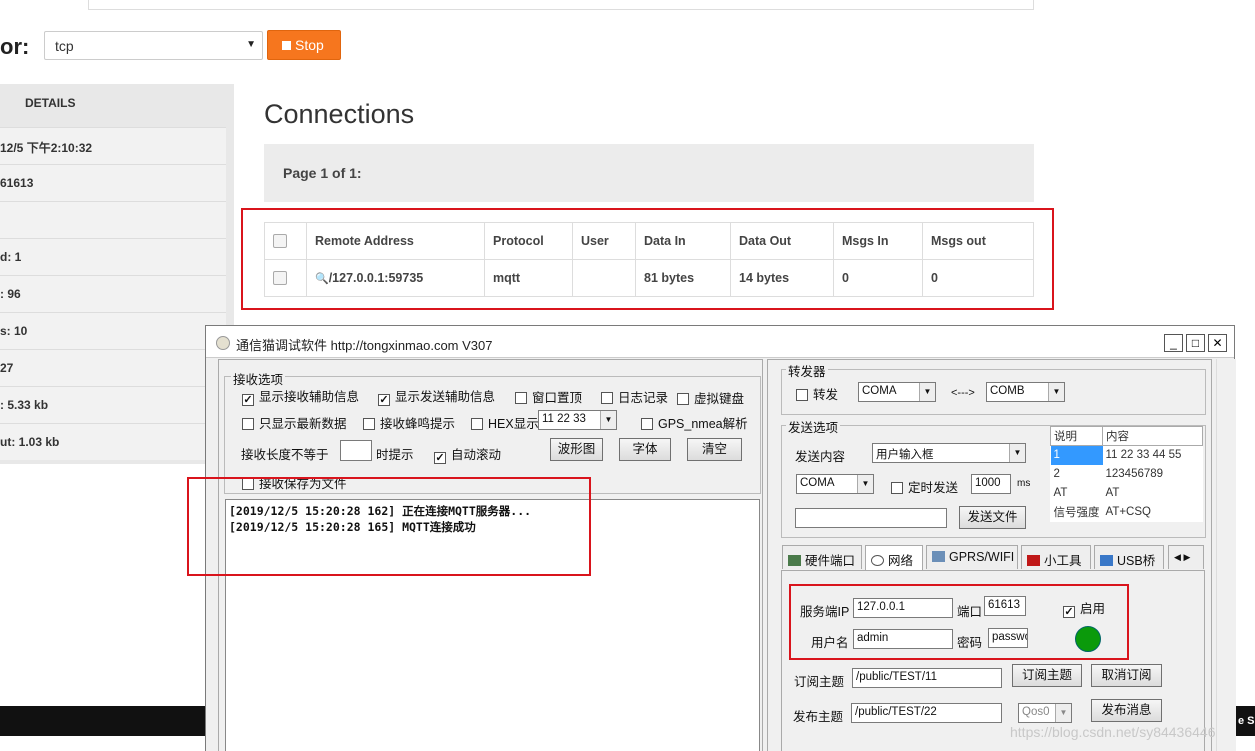 The height and width of the screenshot is (751, 1255). I want to click on cell-data-out: 14 bytes, so click(782, 278).